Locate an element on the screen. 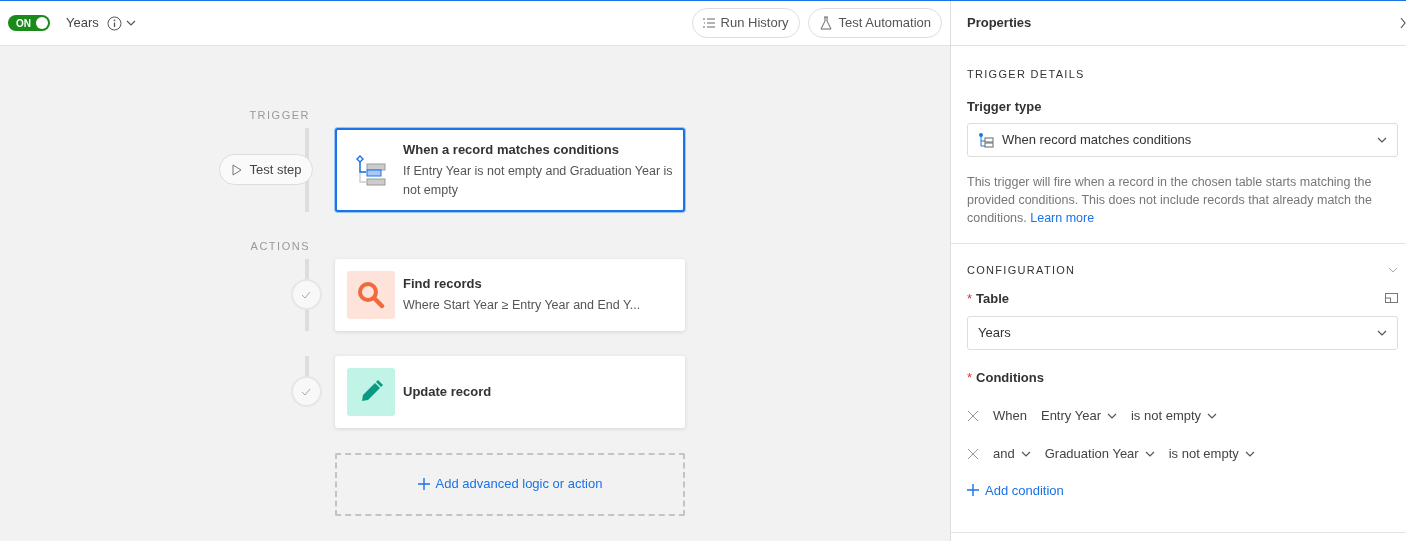 This screenshot has width=1406, height=541. expand-panel-icon is located at coordinates (1391, 298).